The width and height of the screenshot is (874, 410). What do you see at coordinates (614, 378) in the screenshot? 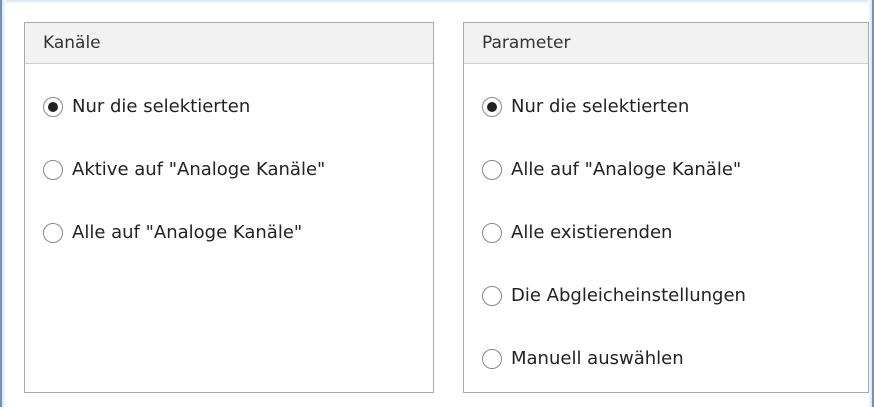
I see `parameter-option-manuell-auswaehlen: Manuell auswählen` at bounding box center [614, 378].